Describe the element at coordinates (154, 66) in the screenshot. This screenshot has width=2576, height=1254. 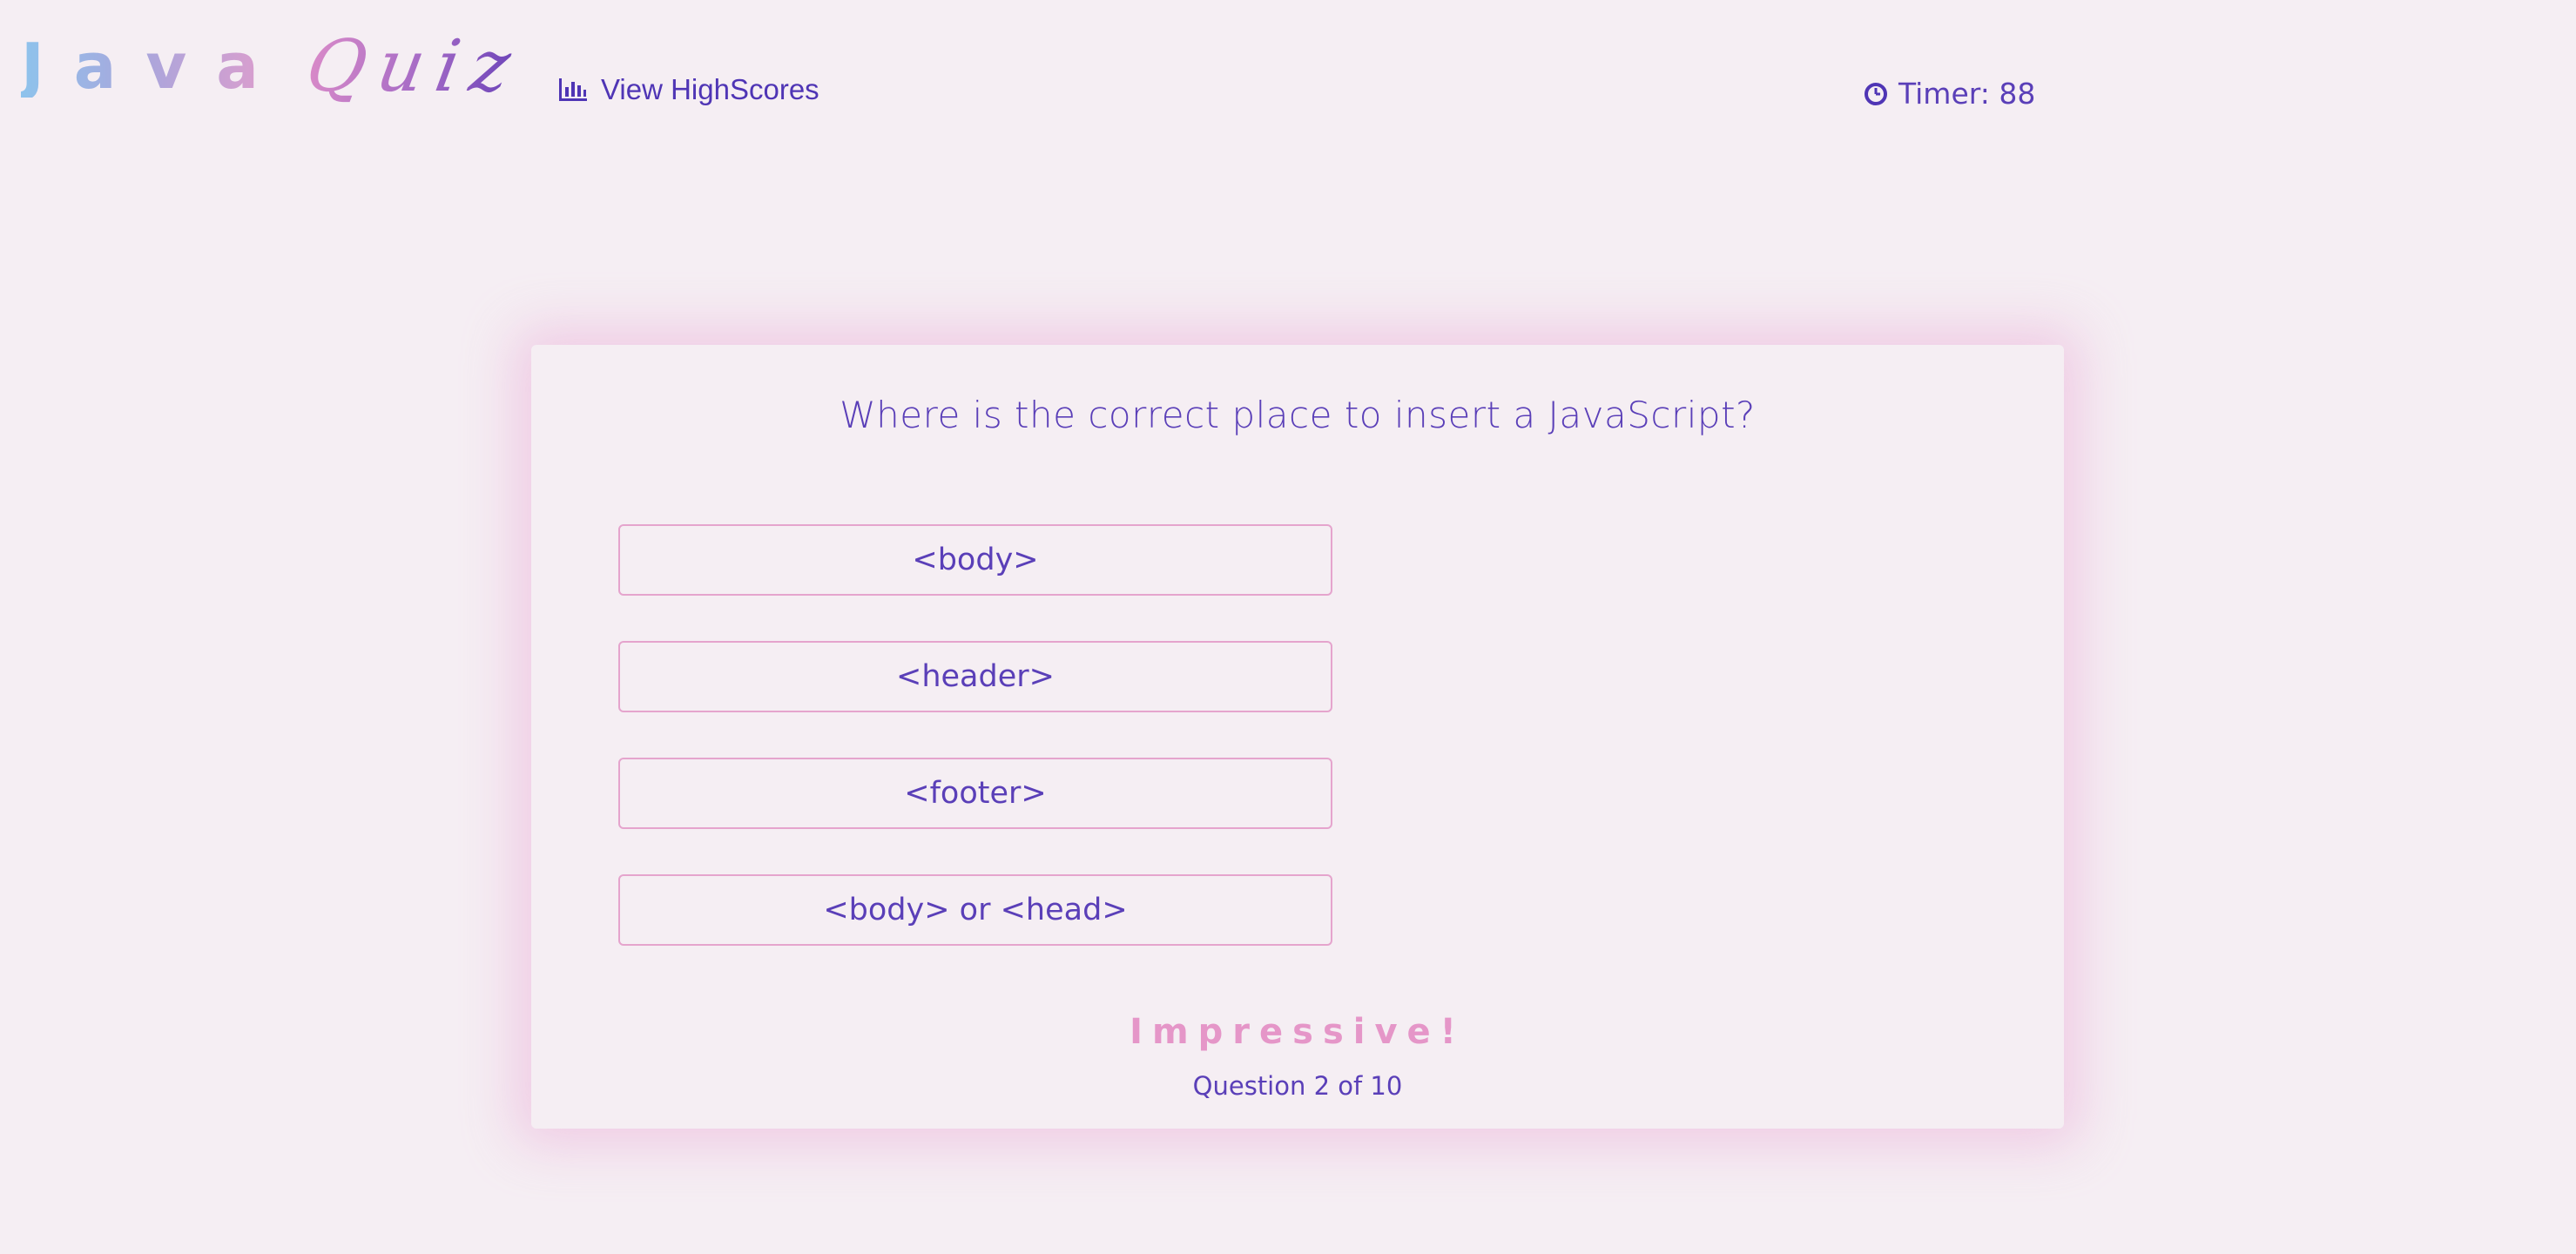
I see `logo-java-text: Java` at that location.